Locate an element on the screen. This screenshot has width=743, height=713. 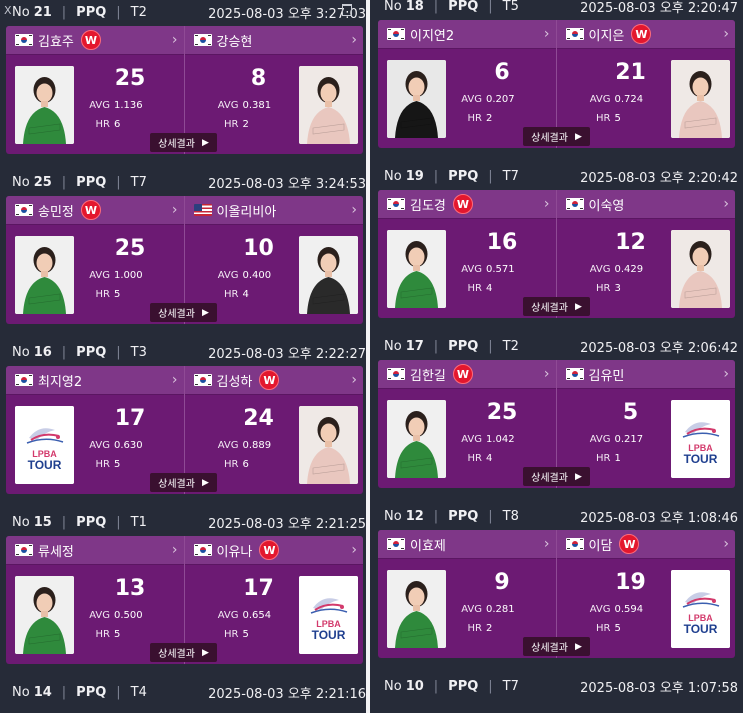
avg-value: 1.000 is located at coordinates (128, 275).